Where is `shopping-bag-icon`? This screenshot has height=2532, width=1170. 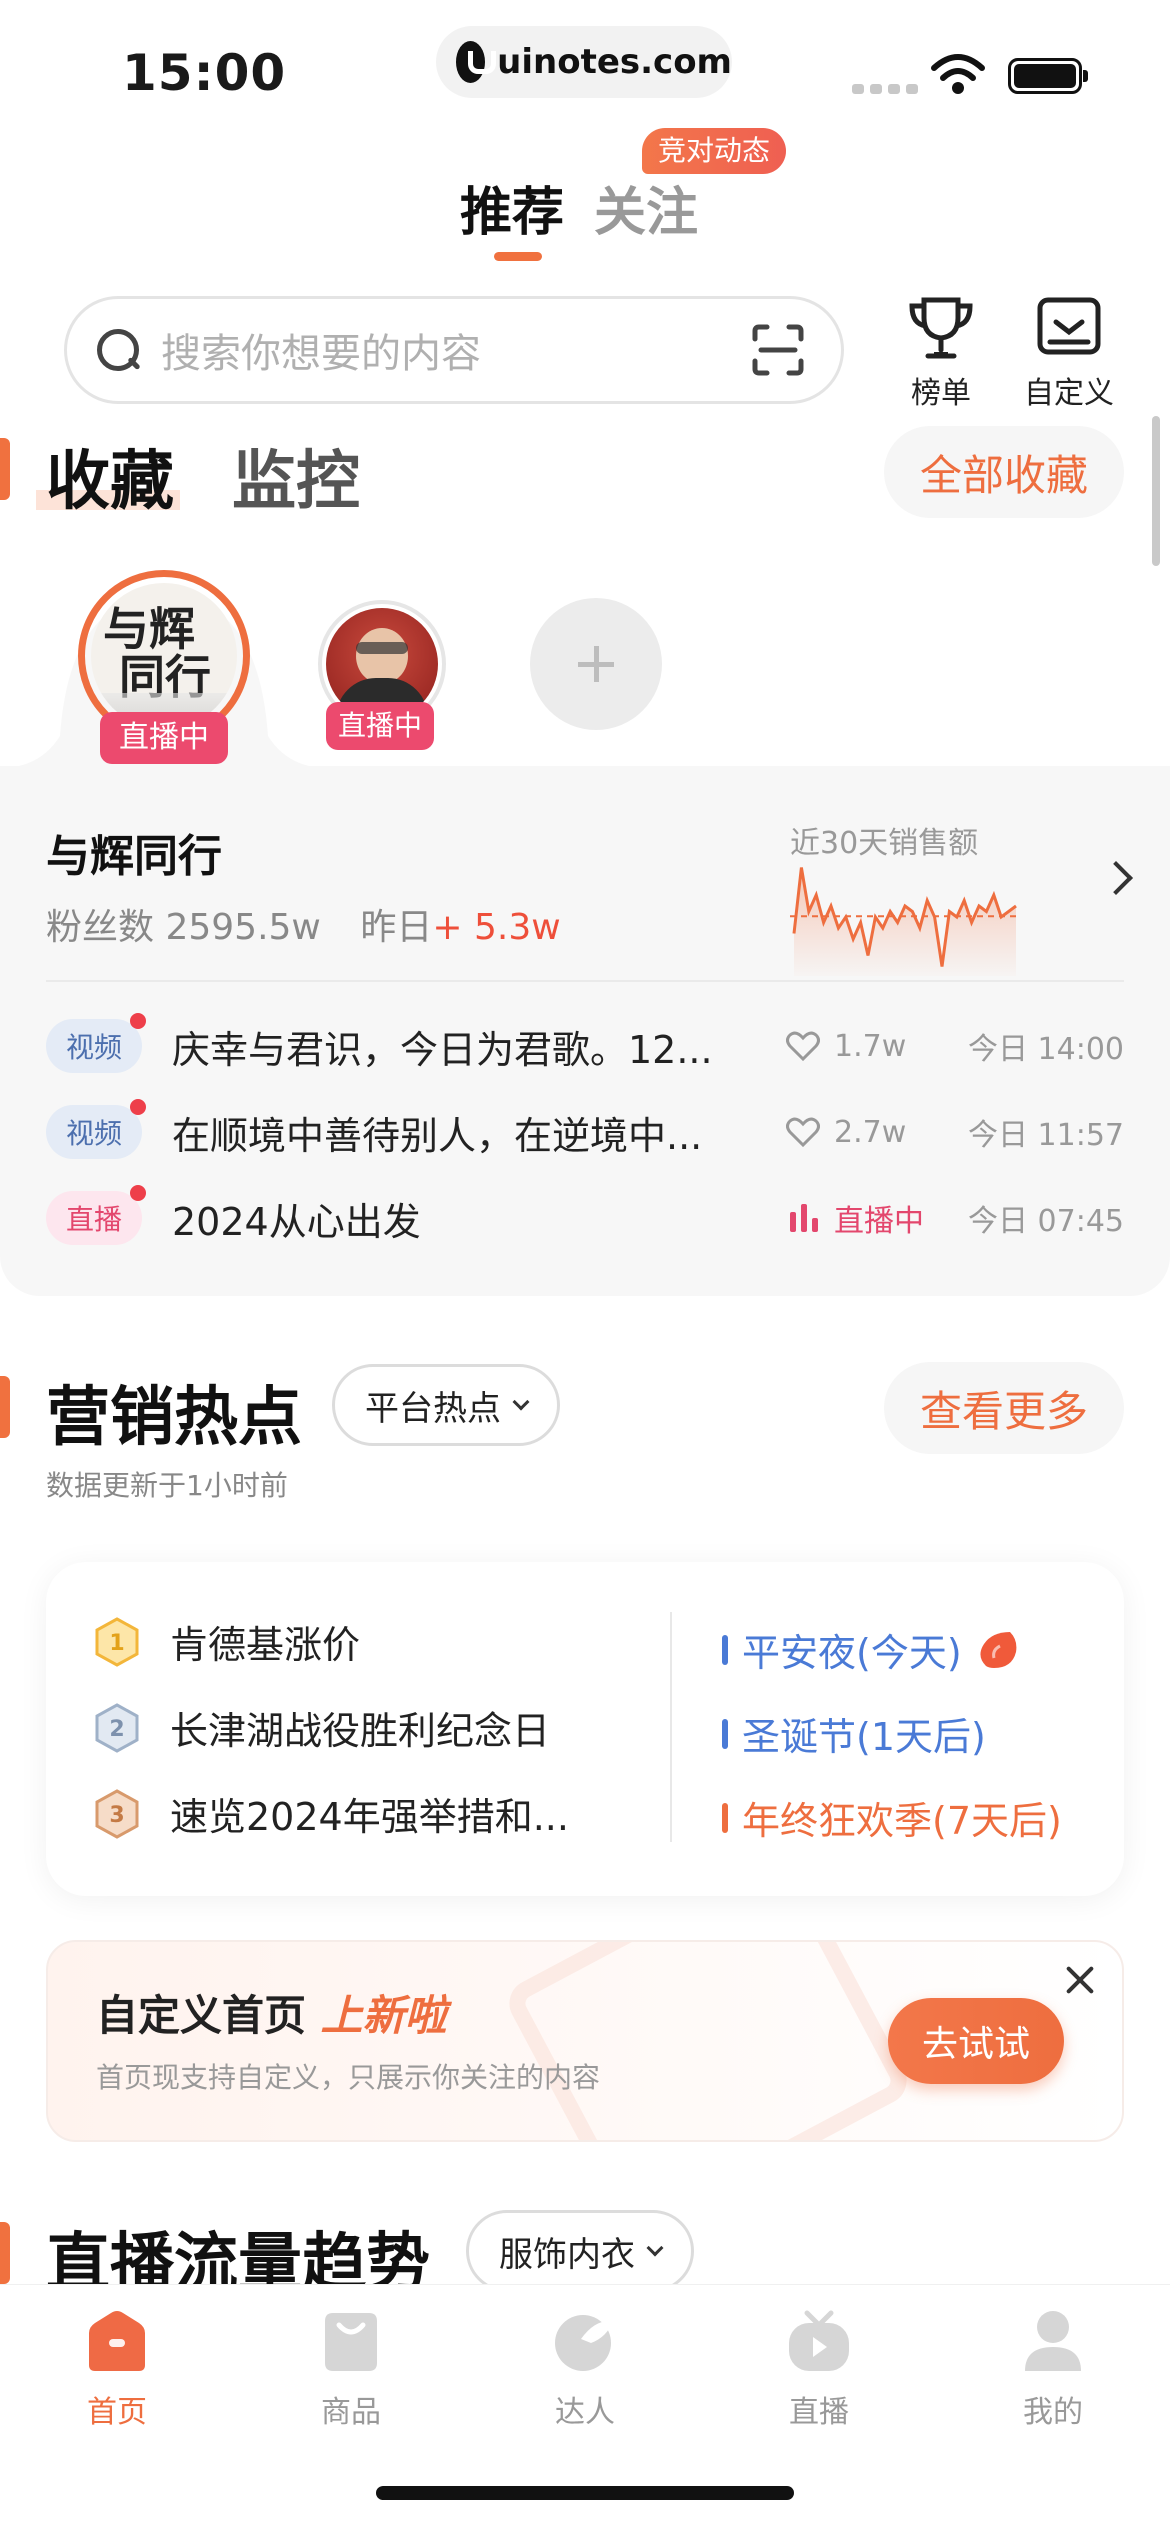
shopping-bag-icon is located at coordinates (351, 2342).